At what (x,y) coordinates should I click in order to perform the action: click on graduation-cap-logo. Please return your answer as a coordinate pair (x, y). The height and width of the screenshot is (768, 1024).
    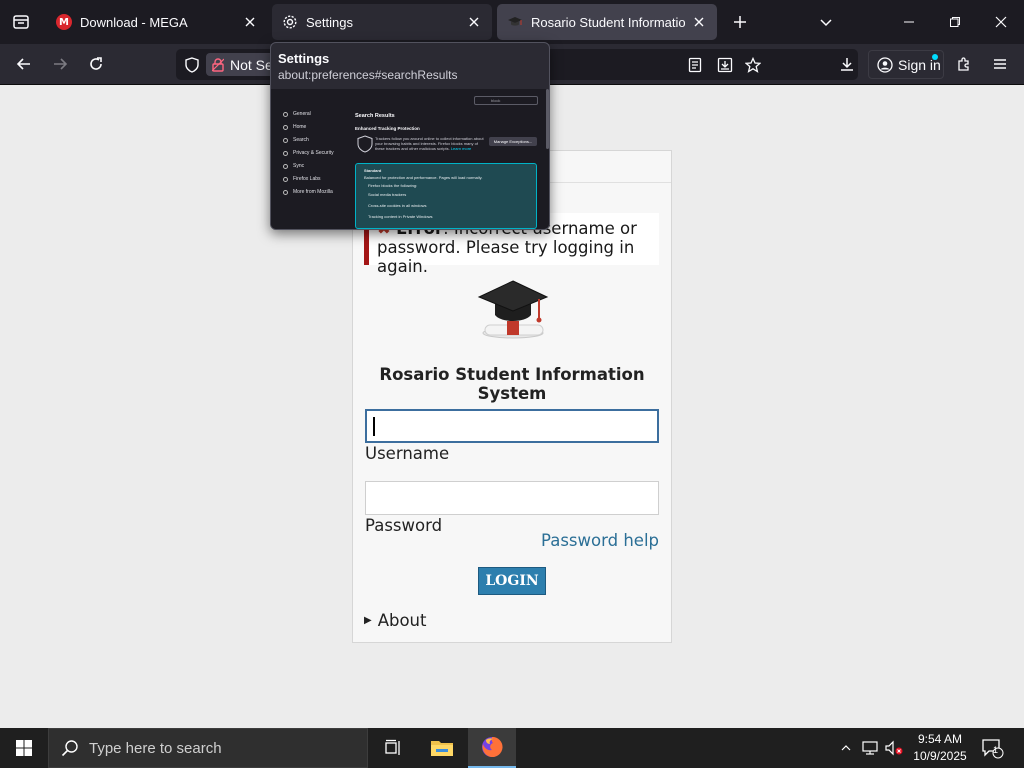
    Looking at the image, I should click on (513, 311).